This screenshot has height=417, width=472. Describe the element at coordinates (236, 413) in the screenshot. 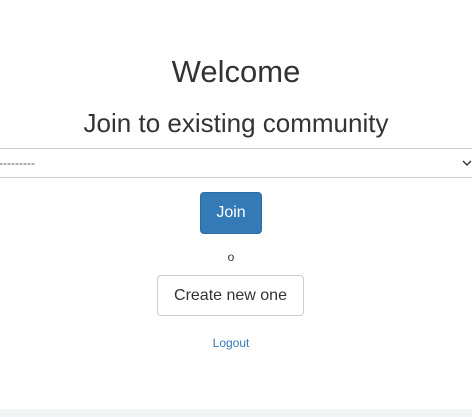

I see `bottom-strip` at that location.